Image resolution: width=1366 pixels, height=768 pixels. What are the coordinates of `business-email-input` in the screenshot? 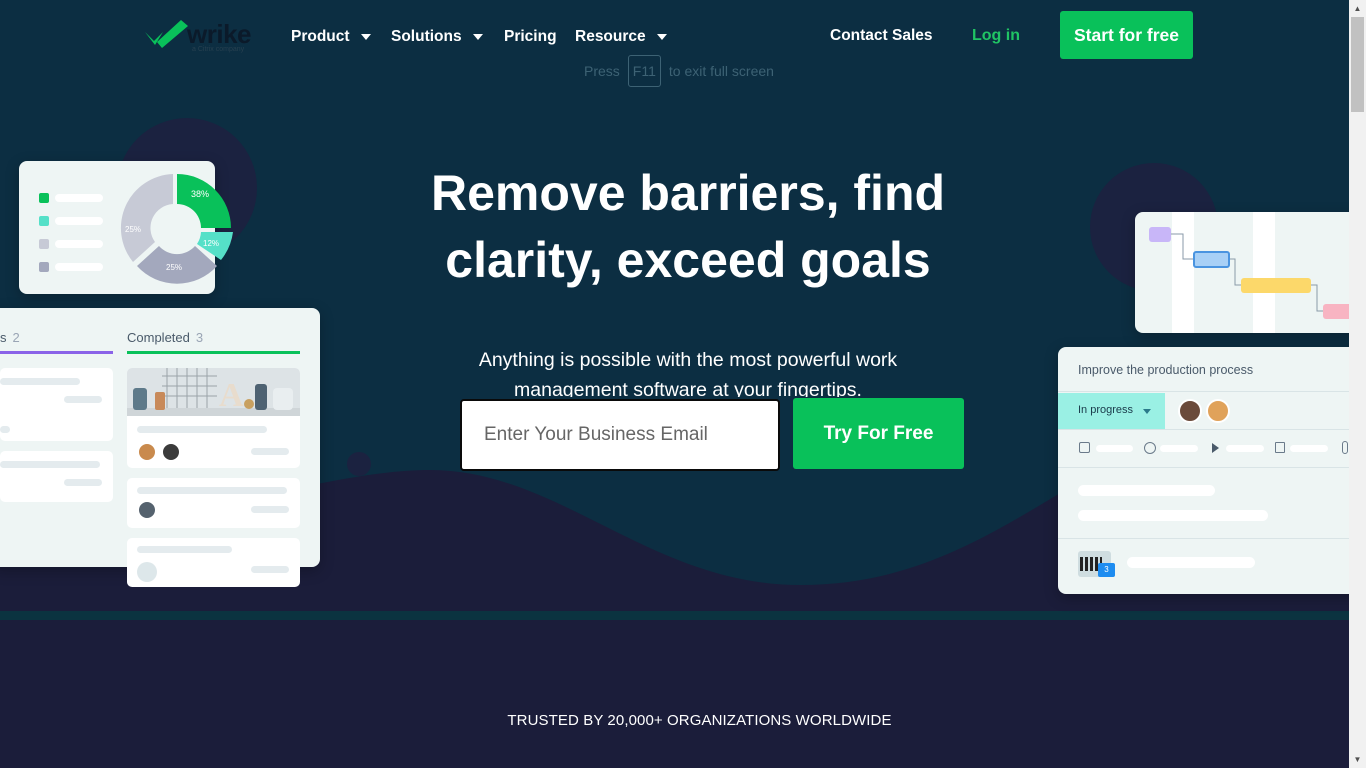 It's located at (620, 435).